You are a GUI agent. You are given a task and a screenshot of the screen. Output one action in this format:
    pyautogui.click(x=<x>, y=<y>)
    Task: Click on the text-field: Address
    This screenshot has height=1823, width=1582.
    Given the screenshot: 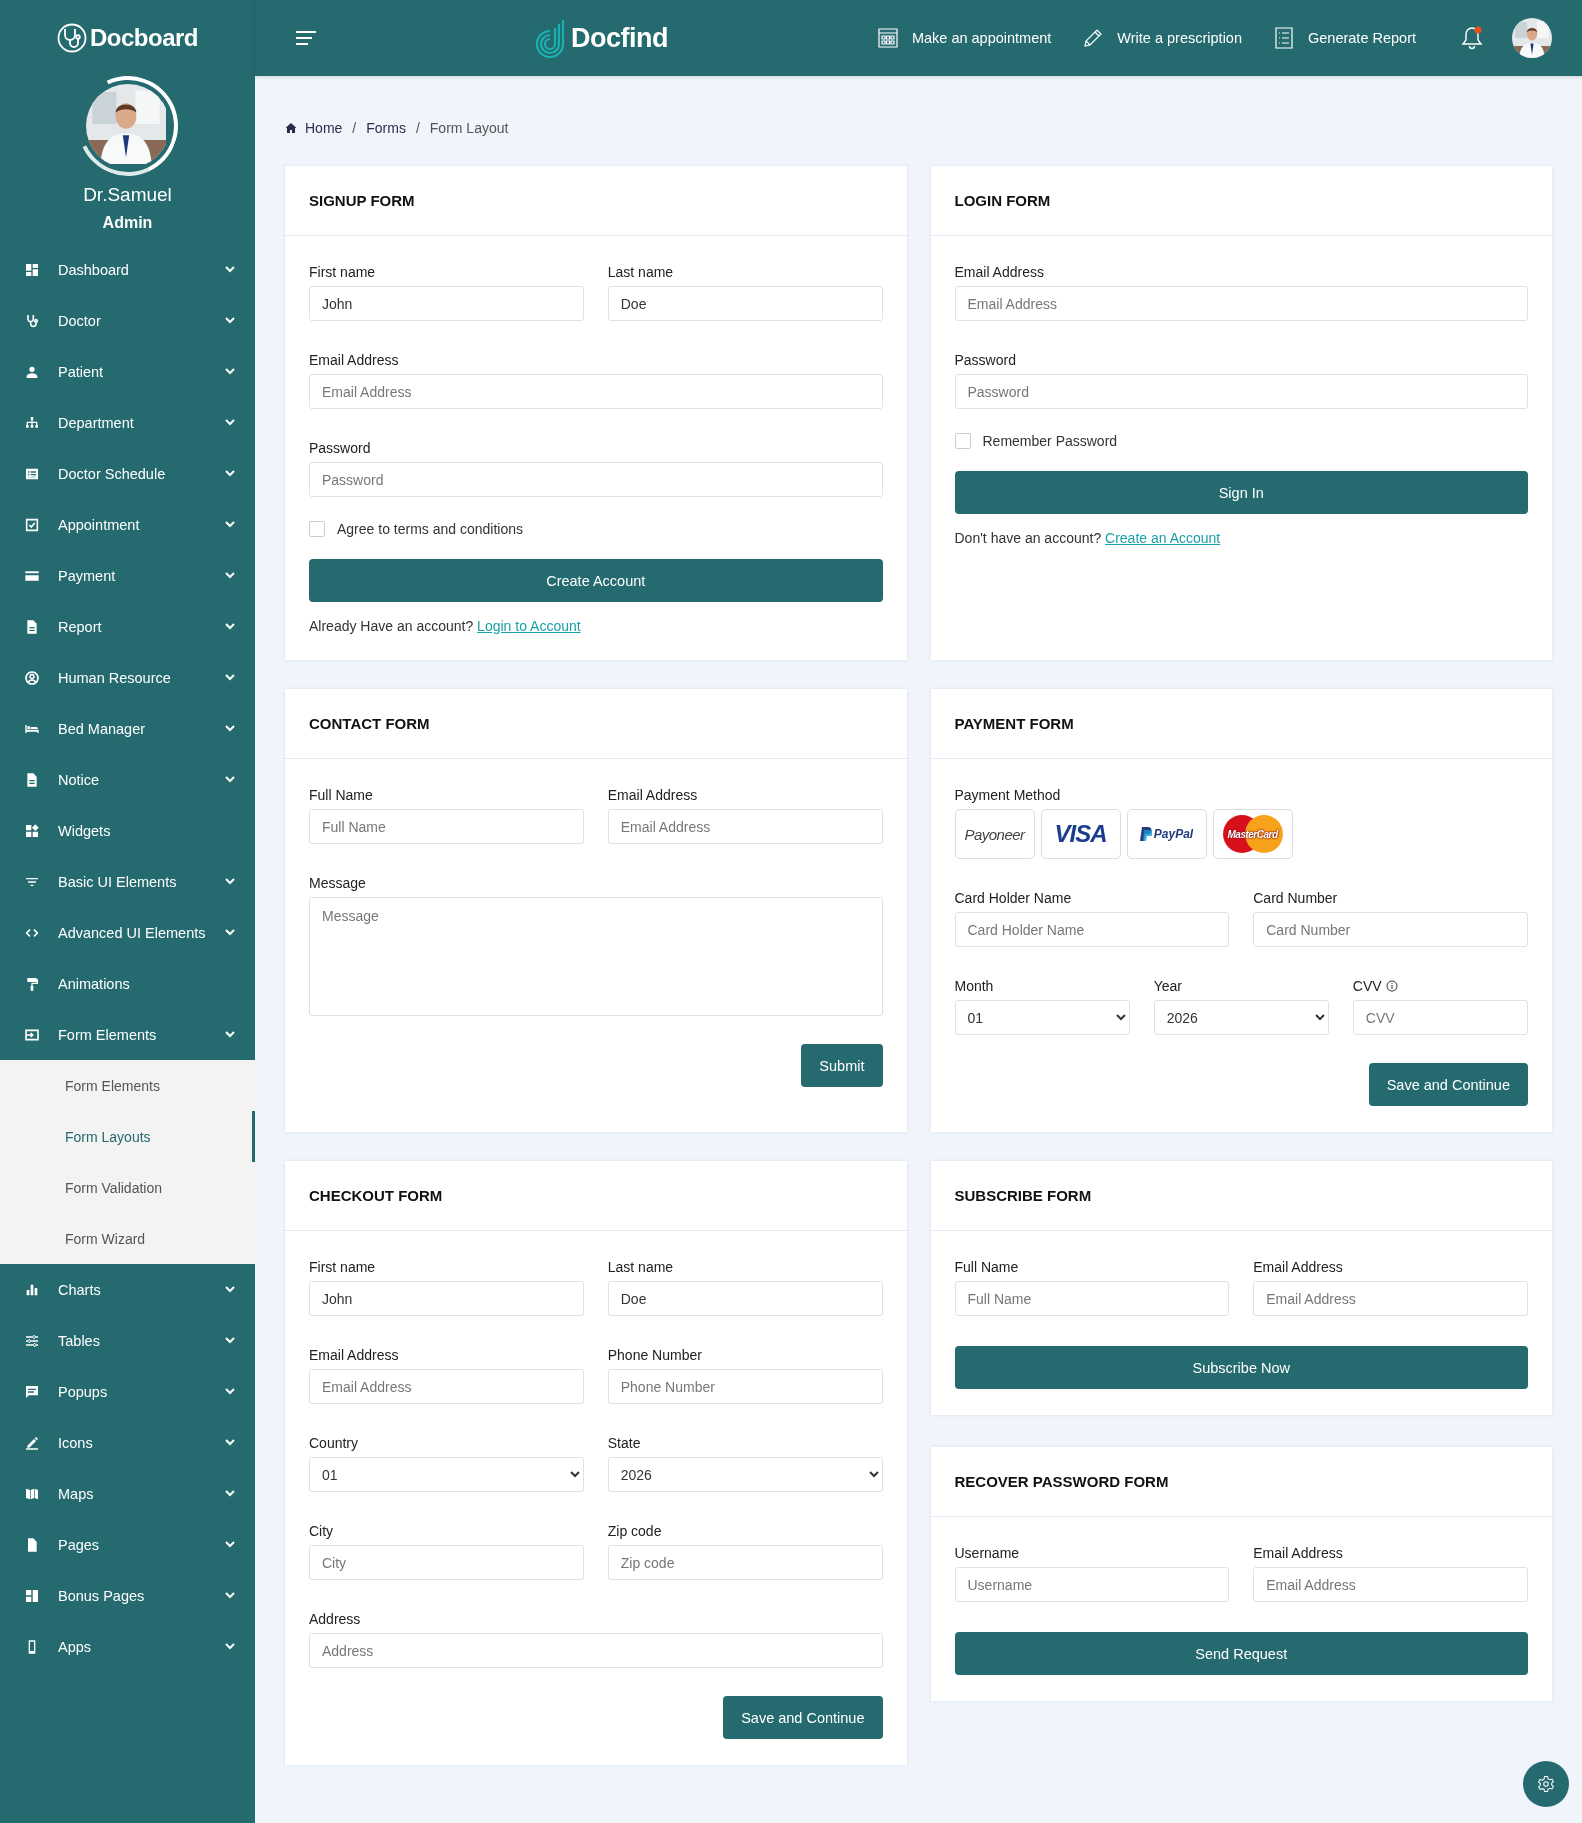 What is the action you would take?
    pyautogui.click(x=596, y=1650)
    